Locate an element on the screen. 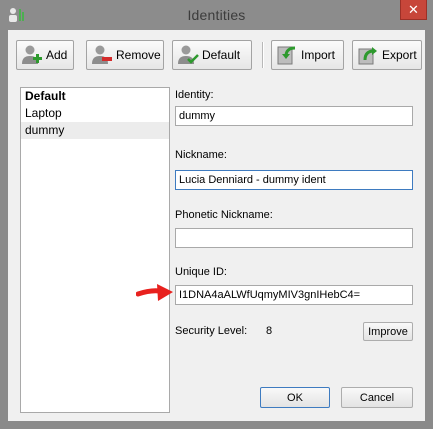  phonetic-nickname-label: Phonetic Nickname: is located at coordinates (224, 215).